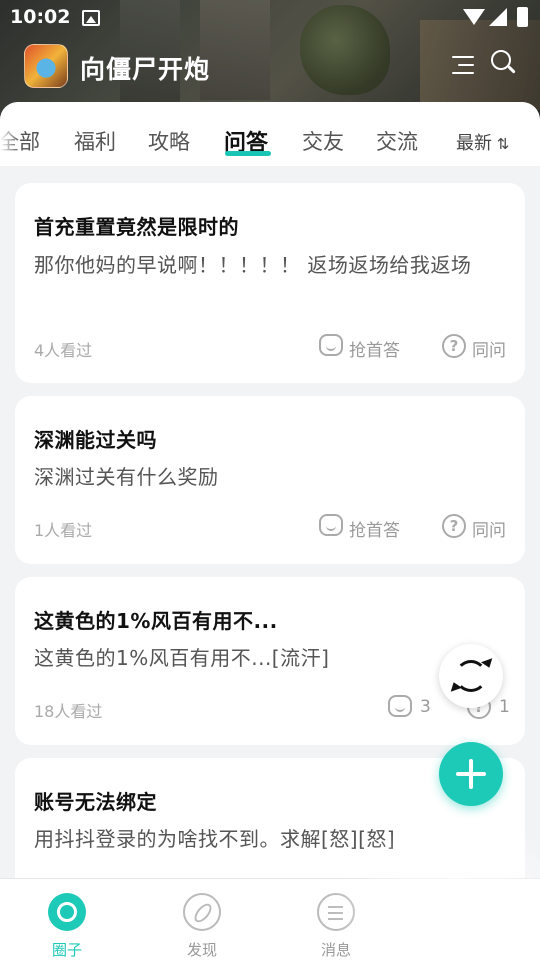  I want to click on compass-icon, so click(202, 912).